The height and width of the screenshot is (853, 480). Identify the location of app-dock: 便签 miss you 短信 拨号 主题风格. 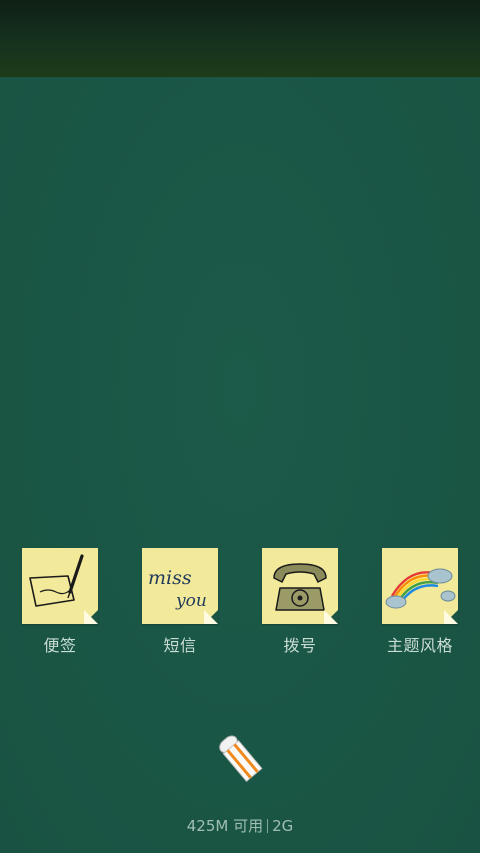
(240, 603).